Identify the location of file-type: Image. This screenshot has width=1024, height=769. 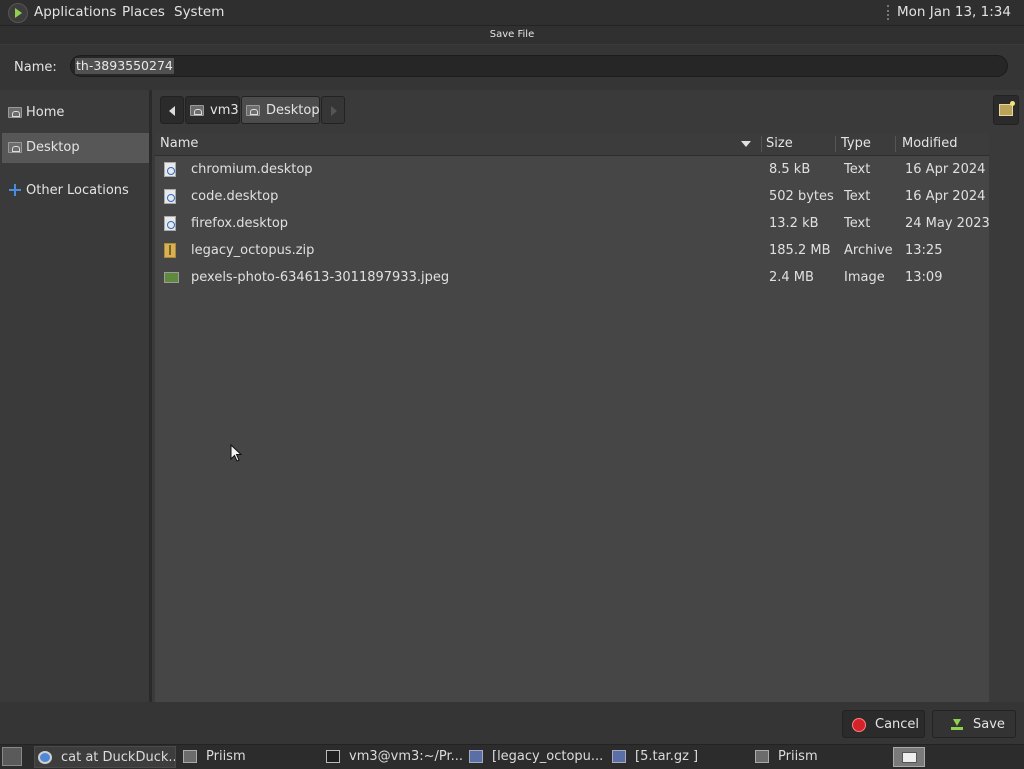
(864, 277).